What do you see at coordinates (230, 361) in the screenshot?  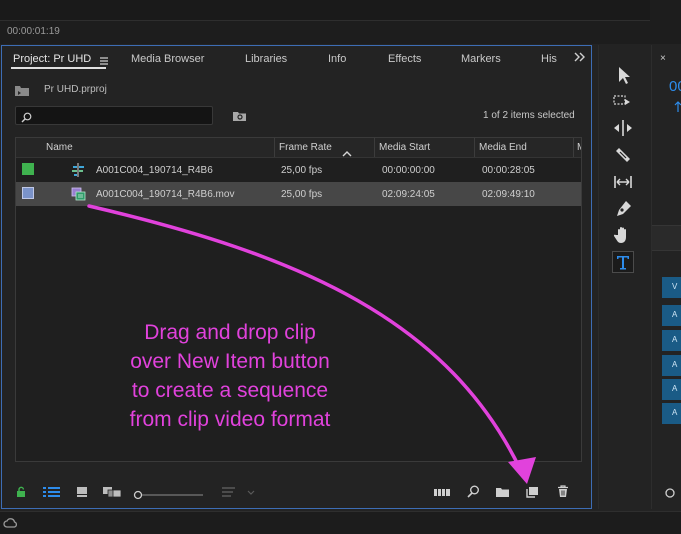 I see `annotation-line: over New Item button` at bounding box center [230, 361].